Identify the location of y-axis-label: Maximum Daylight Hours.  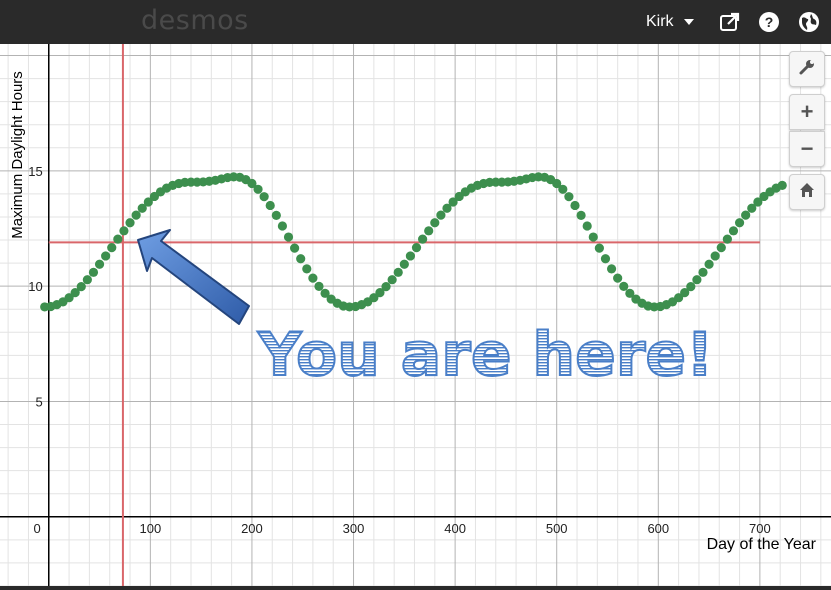
(17, 155).